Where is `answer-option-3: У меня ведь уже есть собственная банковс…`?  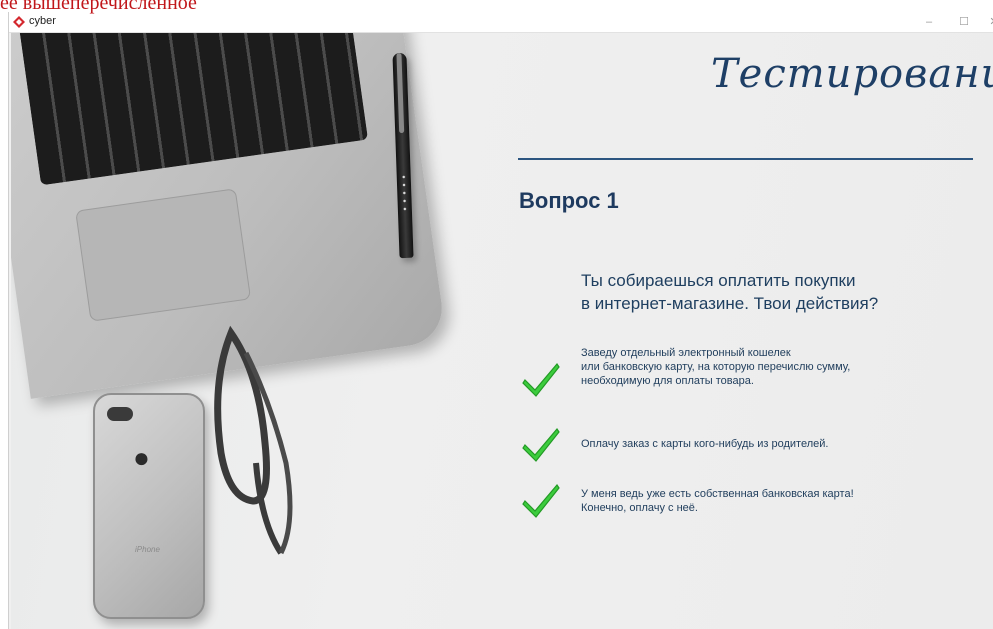 answer-option-3: У меня ведь уже есть собственная банковс… is located at coordinates (746, 496).